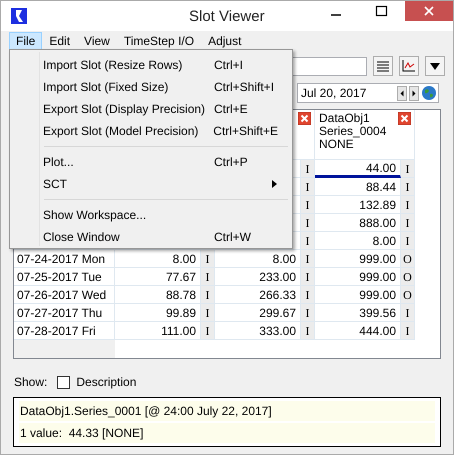 The width and height of the screenshot is (454, 455). Describe the element at coordinates (352, 131) in the screenshot. I see `column-series: Series_0004` at that location.